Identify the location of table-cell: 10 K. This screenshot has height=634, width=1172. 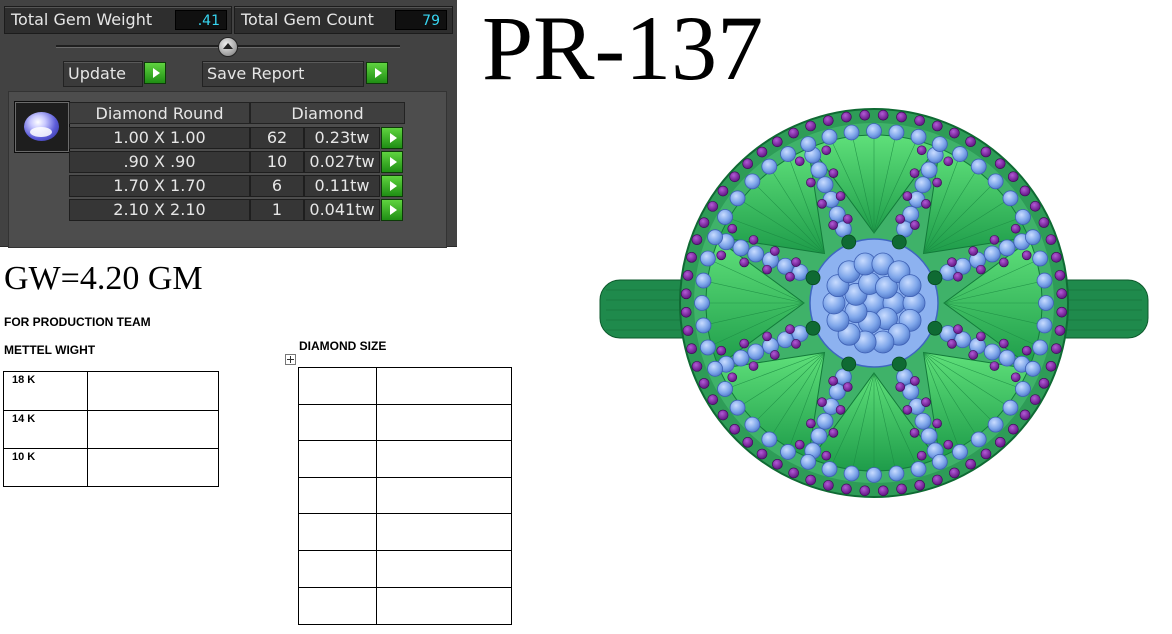
(45, 467).